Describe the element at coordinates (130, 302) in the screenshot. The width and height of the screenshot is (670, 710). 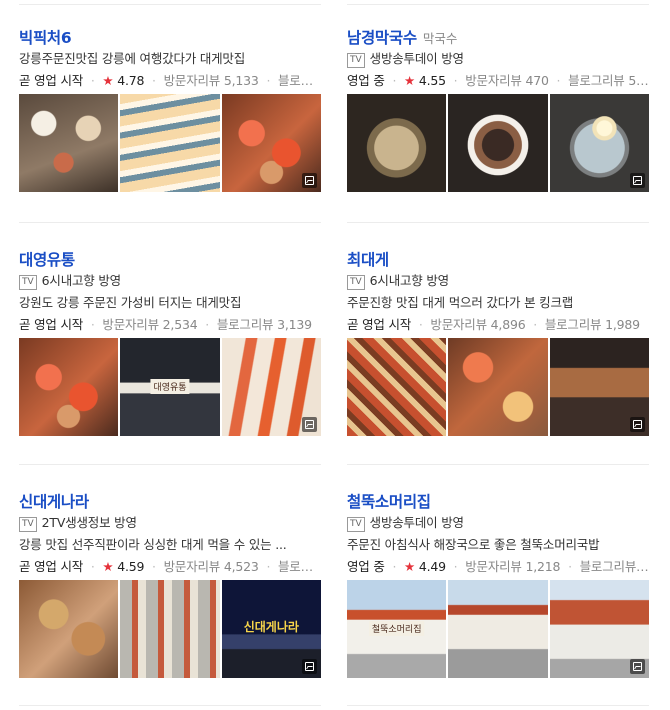
I see `restaurant-description: 강원도 강릉 주문진 가성비 터지는 대게맛집` at that location.